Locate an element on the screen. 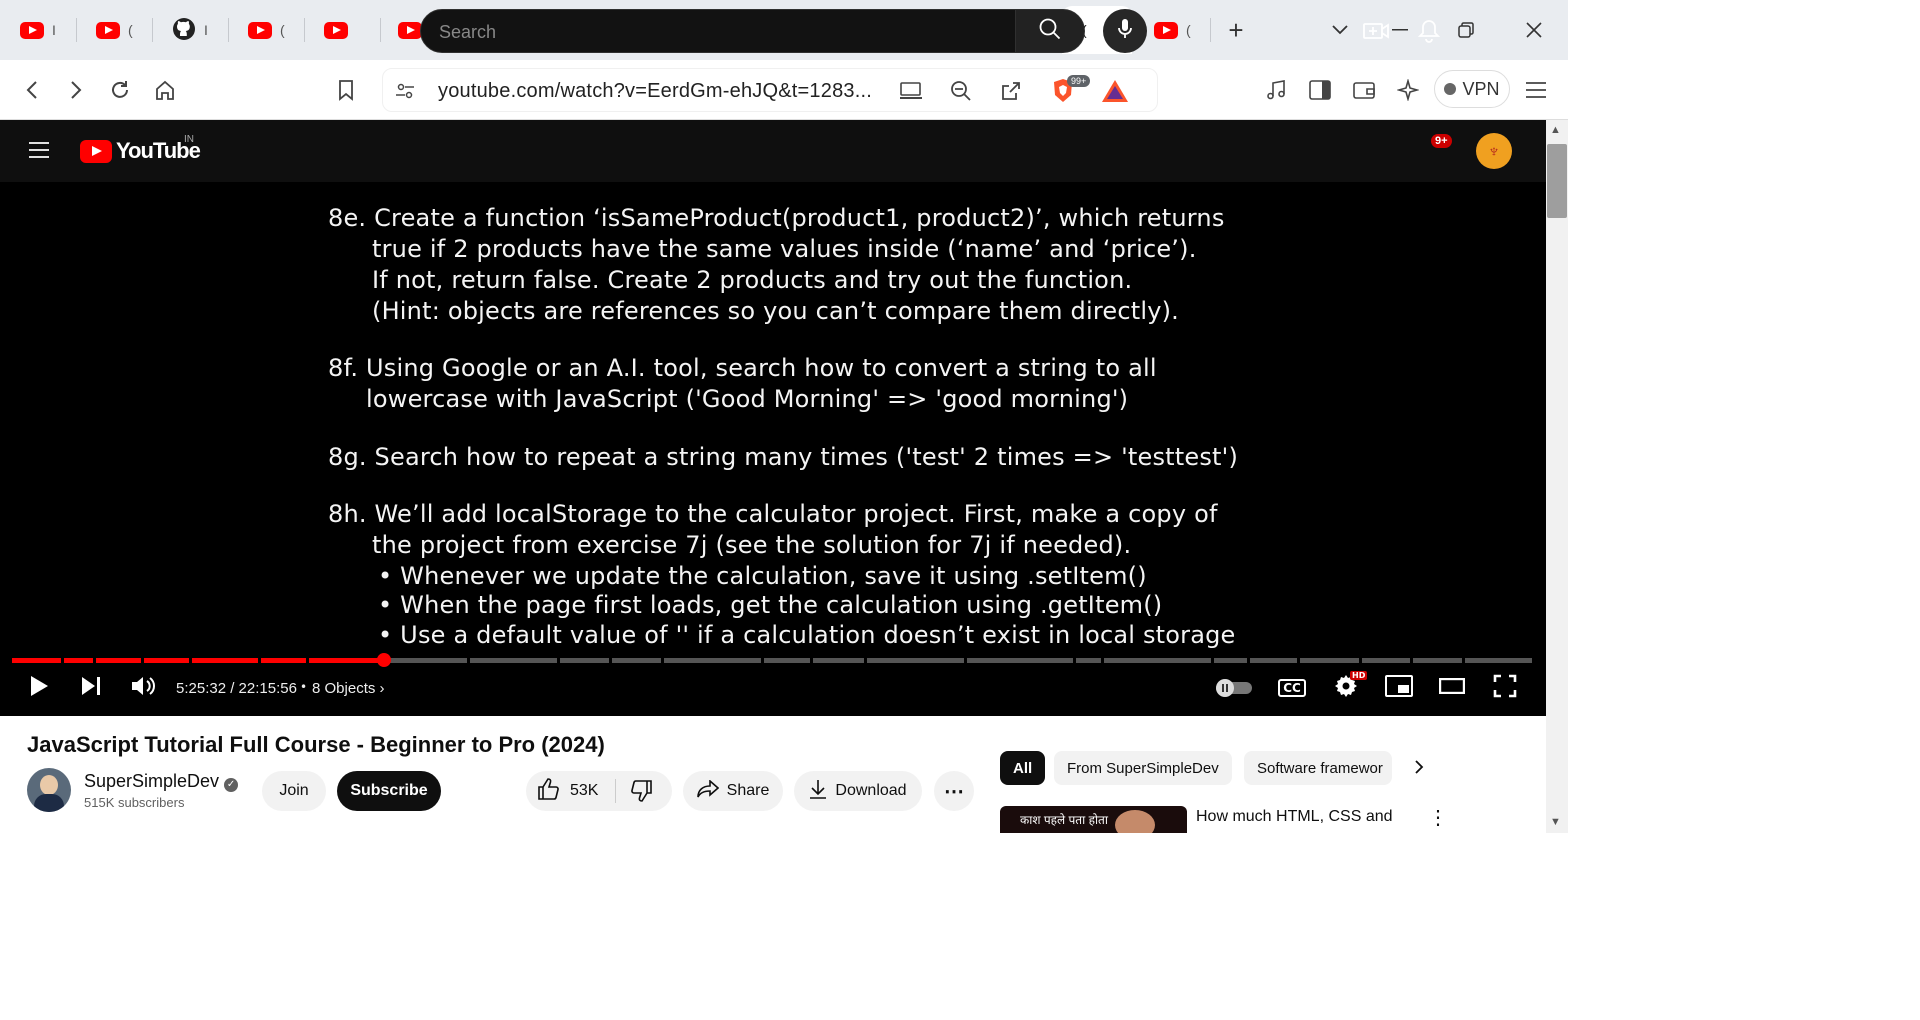 The image size is (1920, 1020). create-video-icon is located at coordinates (1376, 31).